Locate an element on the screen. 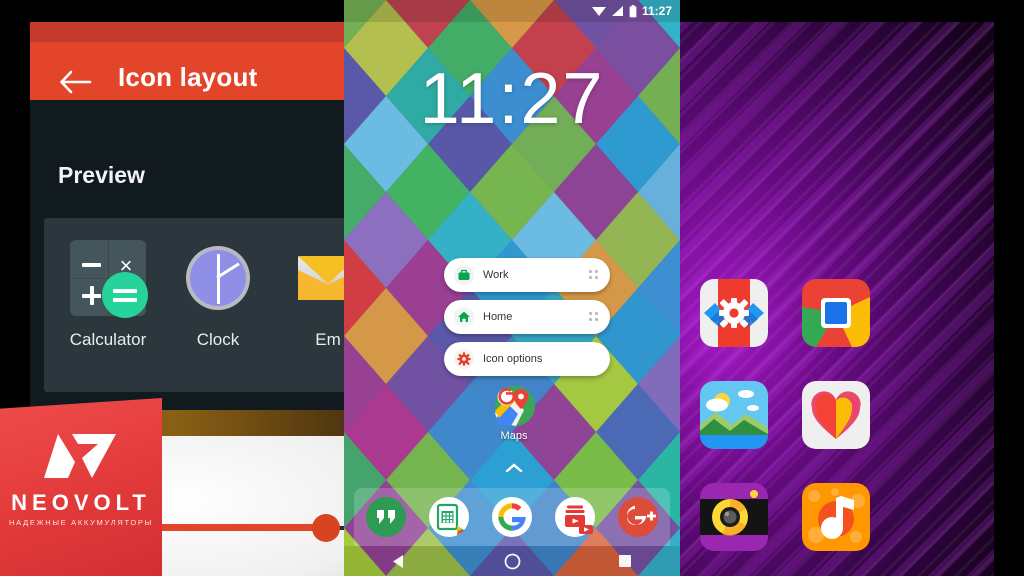 Image resolution: width=1024 pixels, height=576 pixels. n7-logo-icon is located at coordinates (80, 456).